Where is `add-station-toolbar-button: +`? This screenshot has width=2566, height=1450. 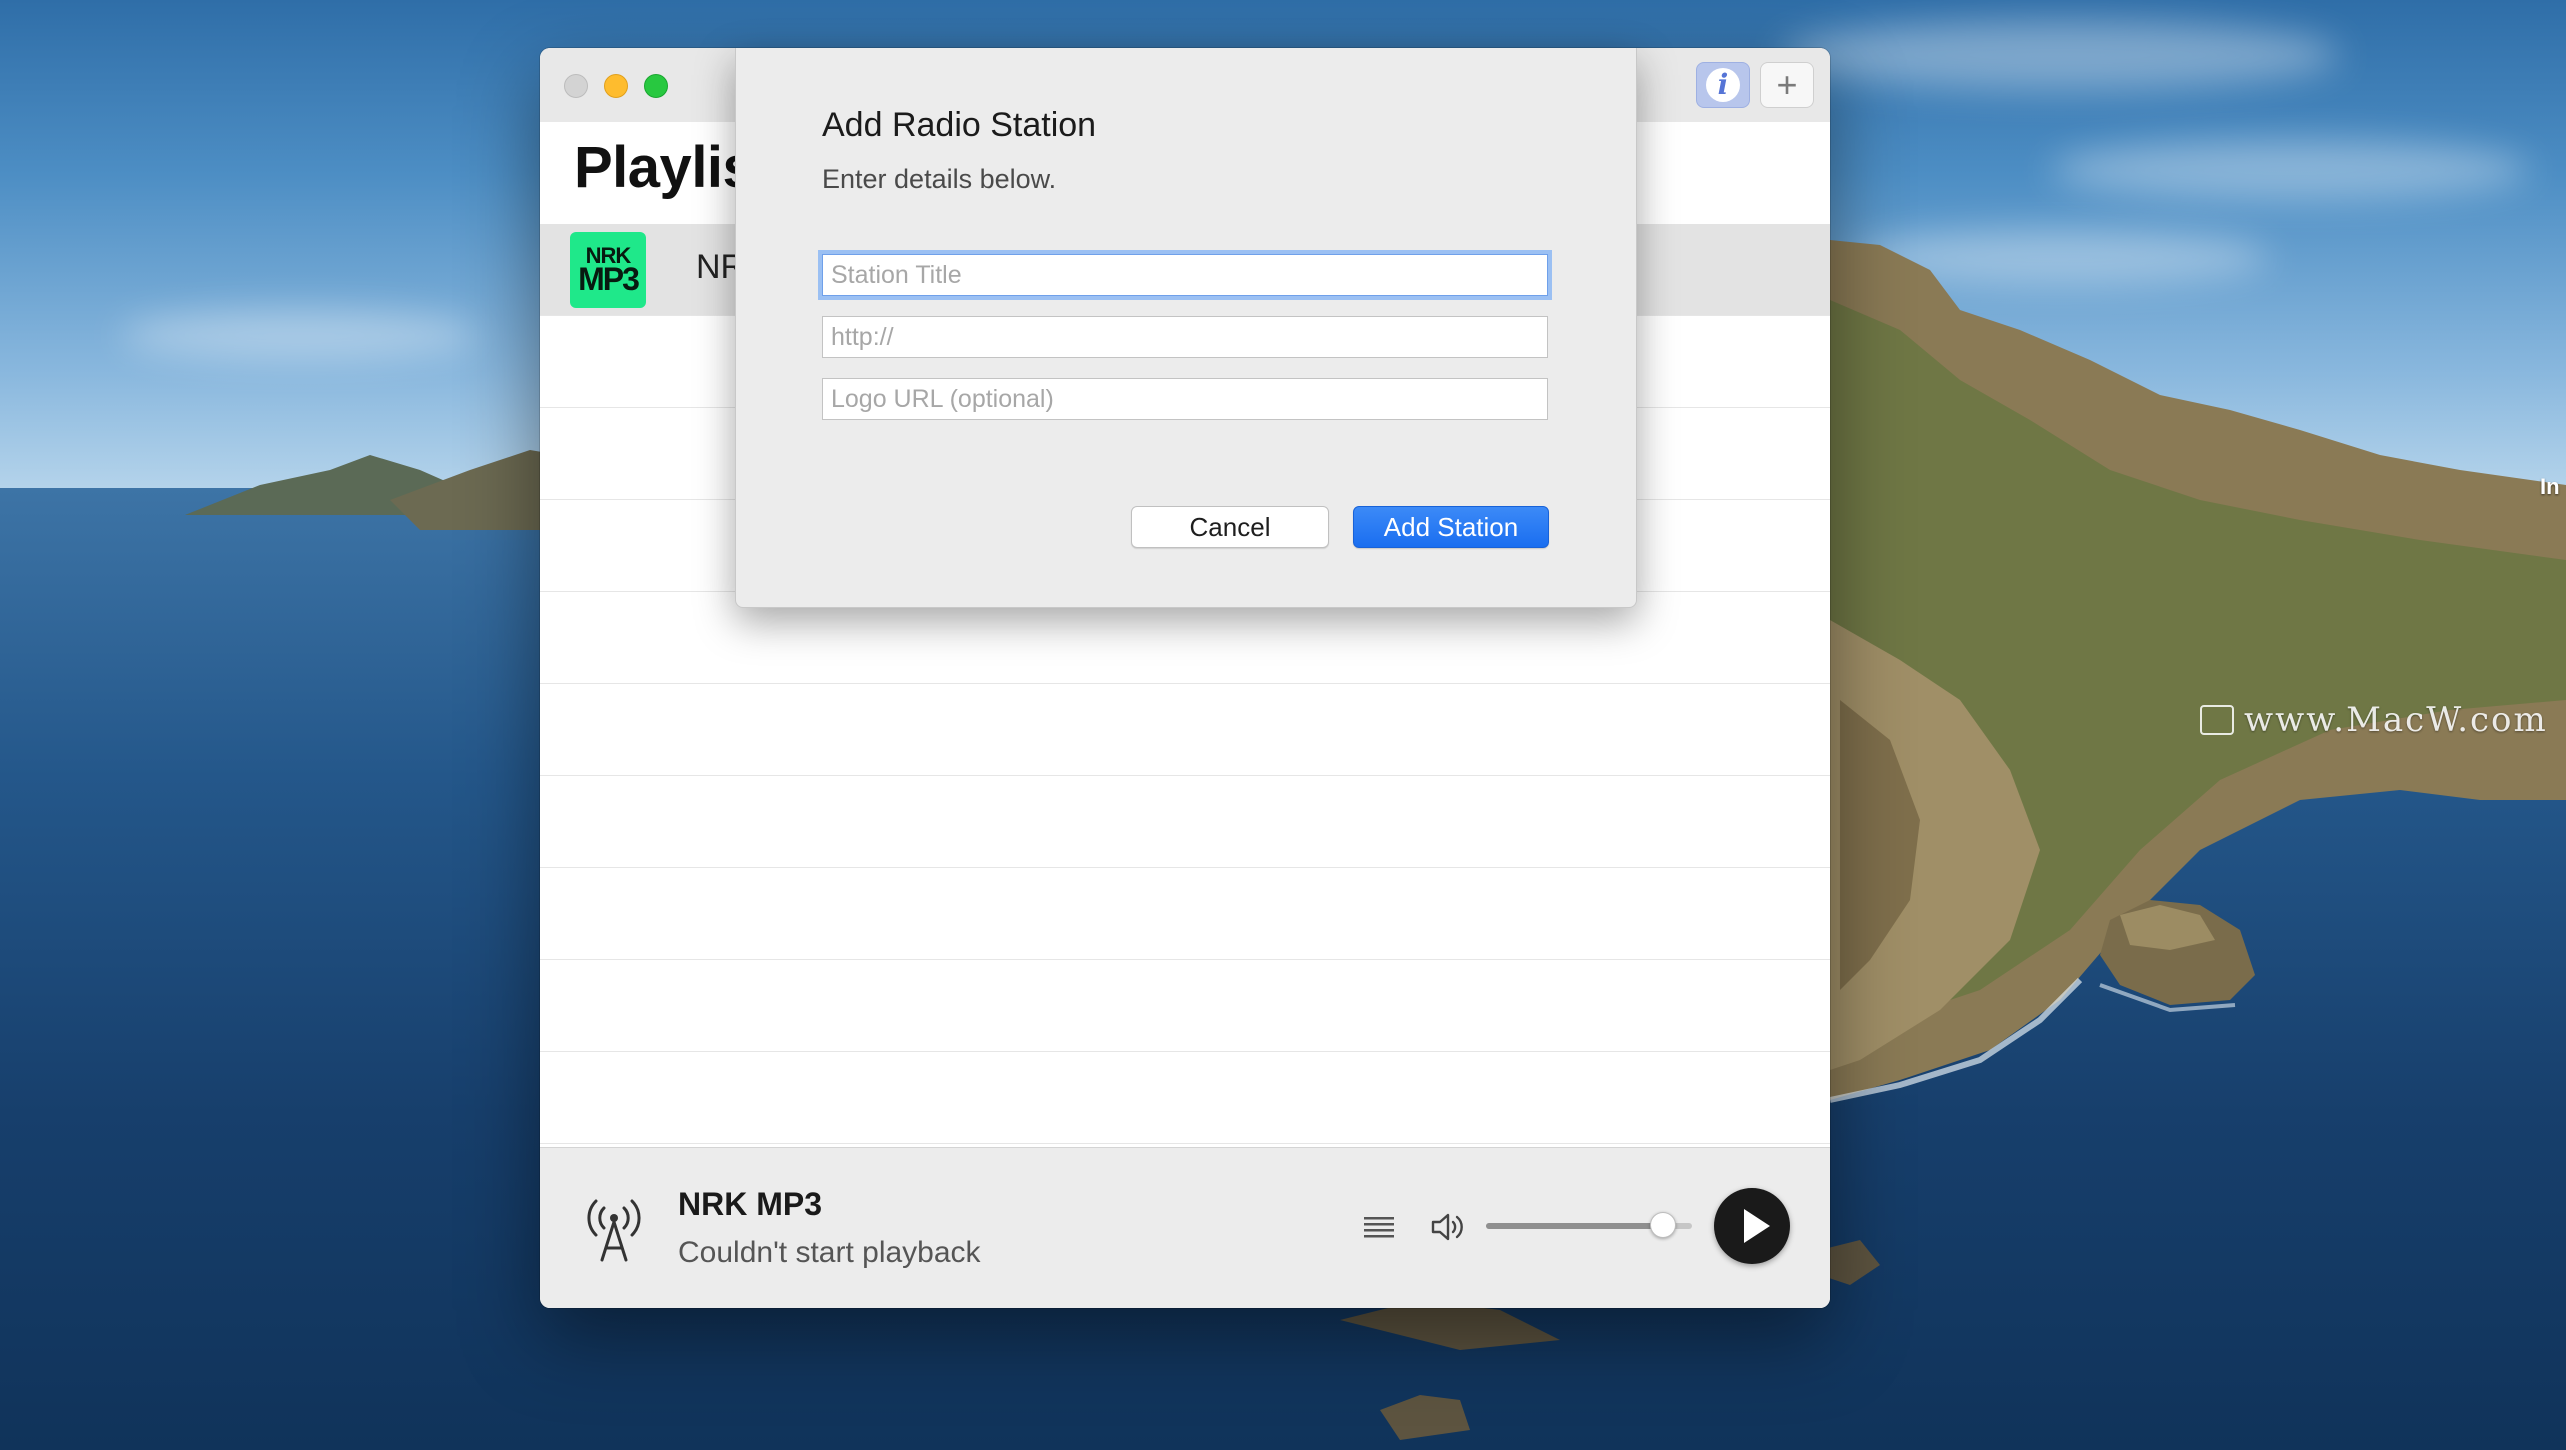
add-station-toolbar-button: + is located at coordinates (1787, 85).